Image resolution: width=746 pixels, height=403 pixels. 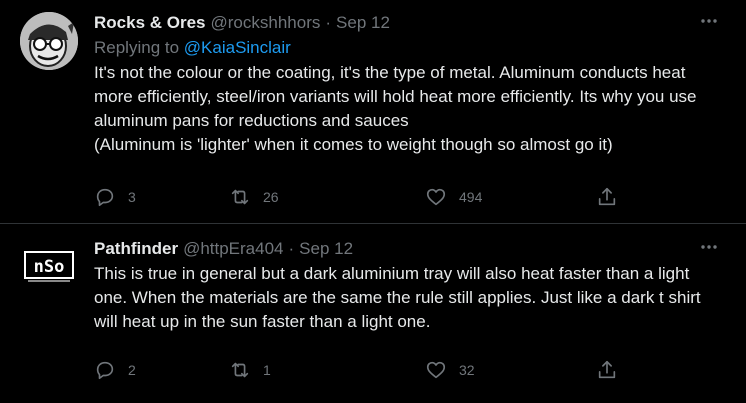 What do you see at coordinates (136, 249) in the screenshot?
I see `display-name: Pathfinder` at bounding box center [136, 249].